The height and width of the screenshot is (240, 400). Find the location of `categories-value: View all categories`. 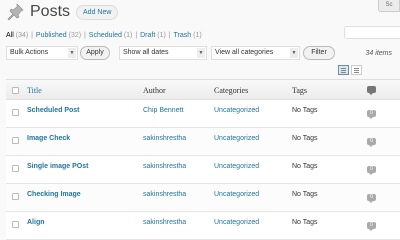

categories-value: View all categories is located at coordinates (244, 52).